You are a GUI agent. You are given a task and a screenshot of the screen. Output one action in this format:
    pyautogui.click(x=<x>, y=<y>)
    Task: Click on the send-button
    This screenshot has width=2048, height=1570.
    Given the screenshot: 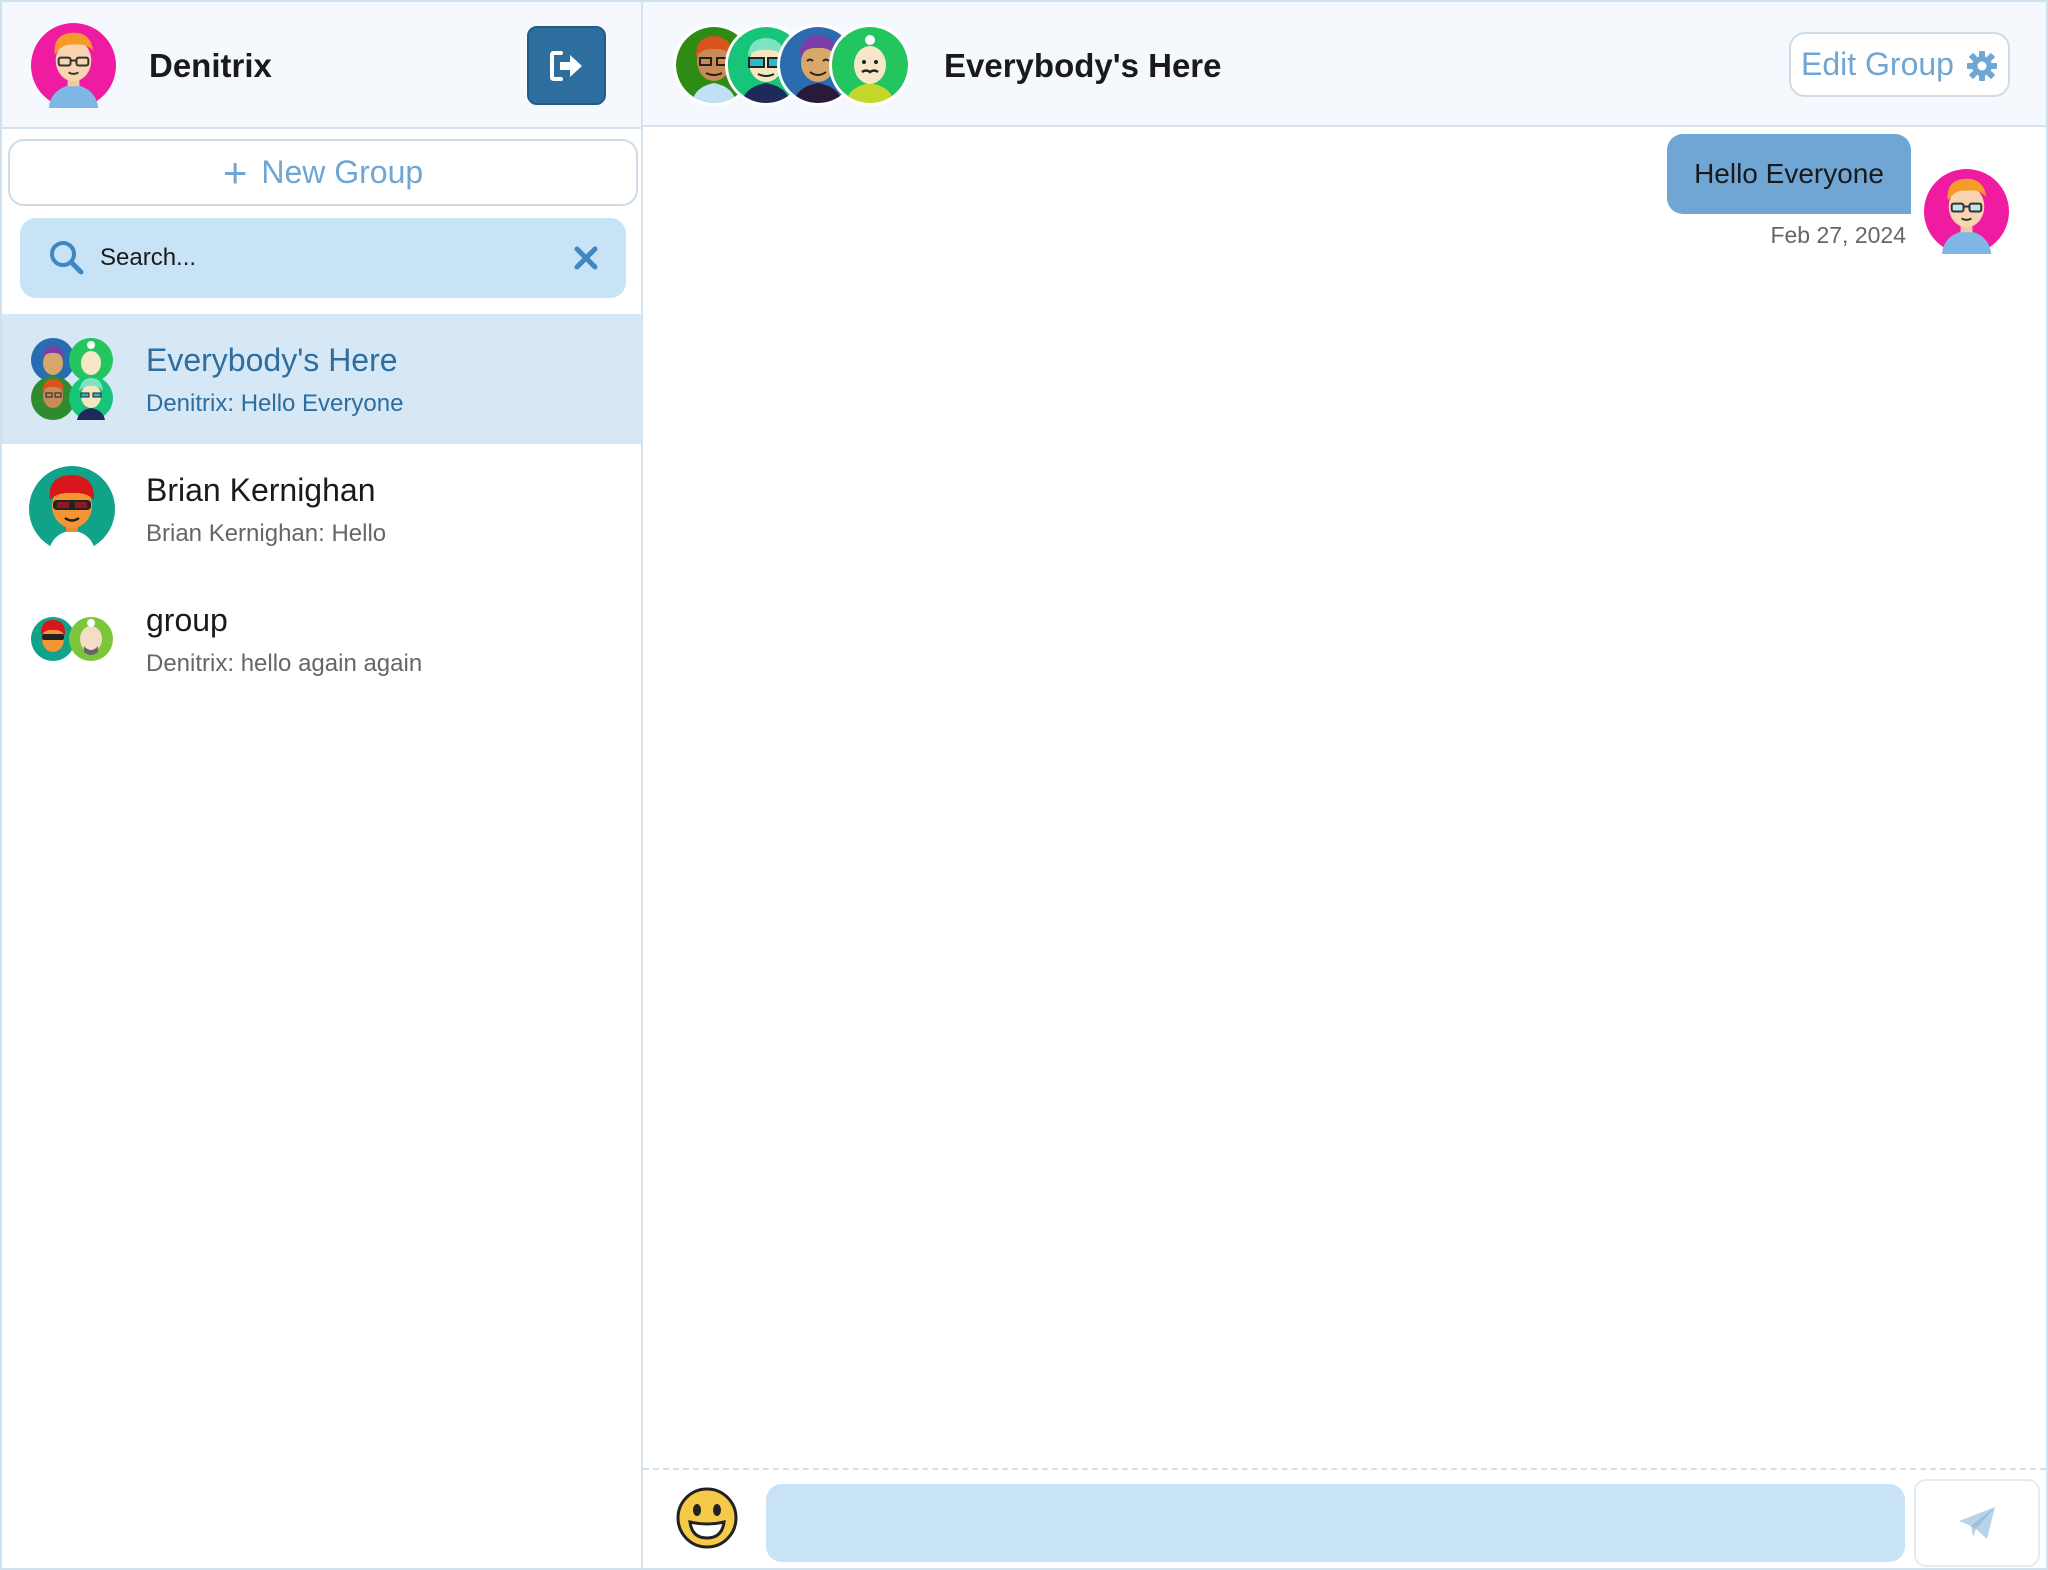 What is the action you would take?
    pyautogui.click(x=1977, y=1523)
    